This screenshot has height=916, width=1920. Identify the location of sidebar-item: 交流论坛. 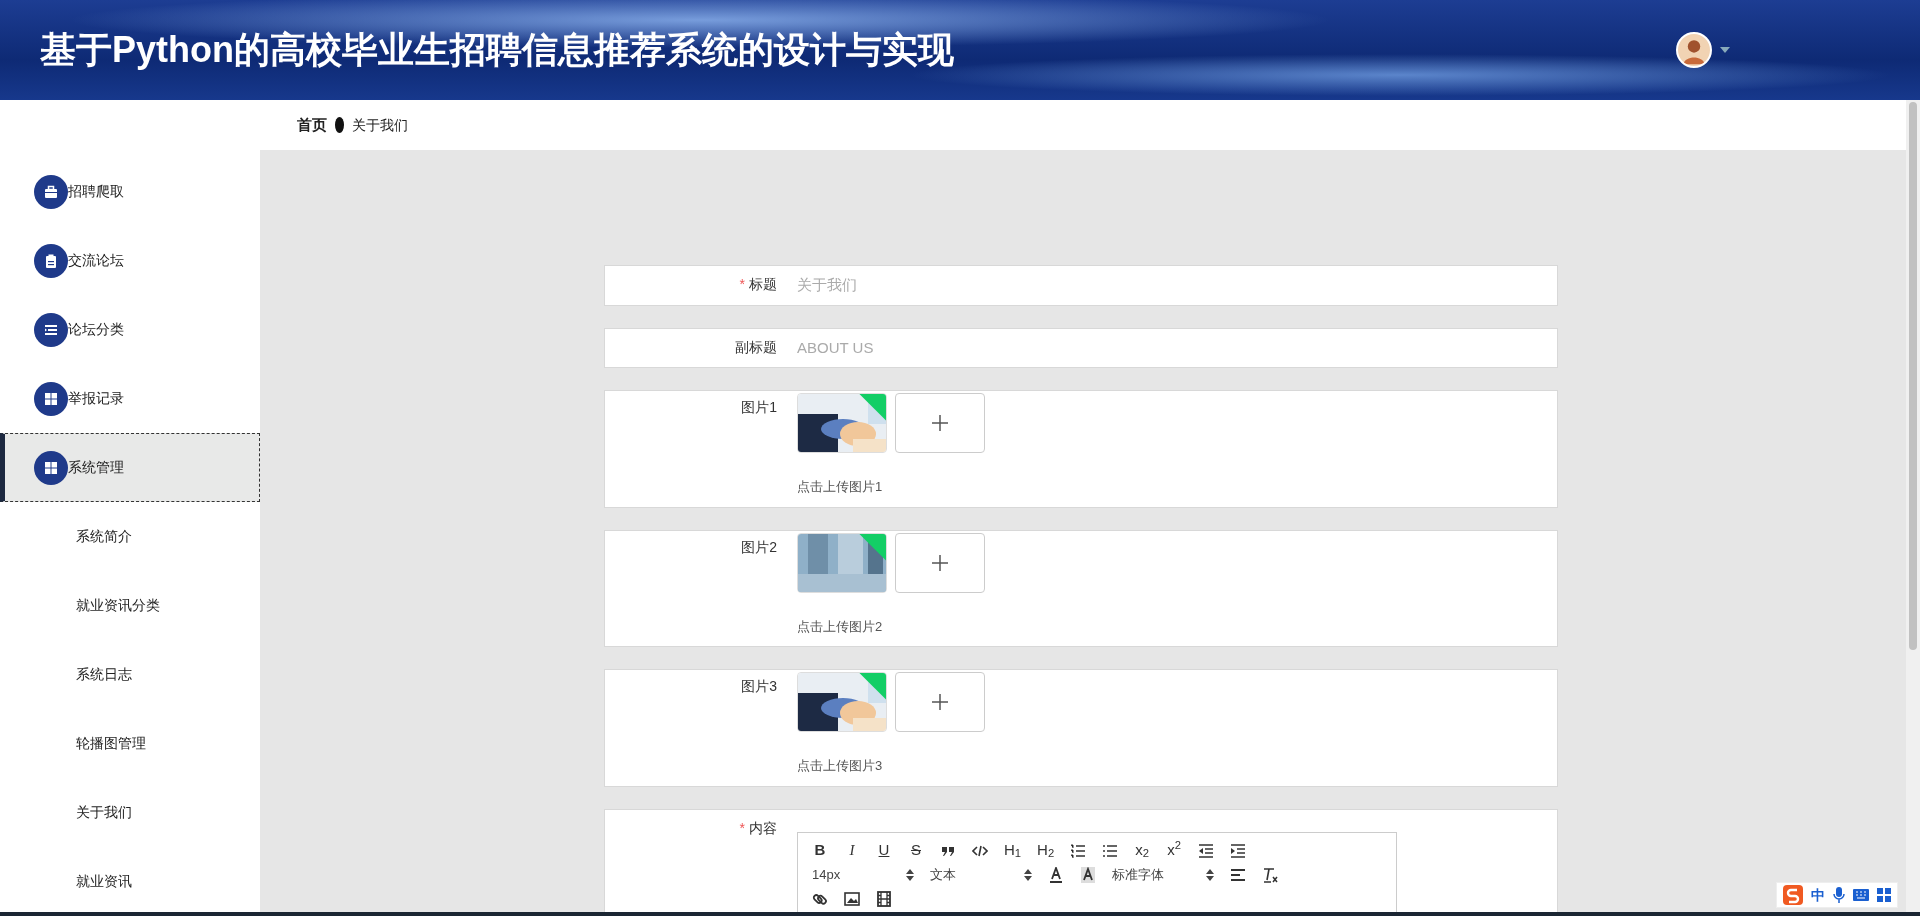
(130, 260).